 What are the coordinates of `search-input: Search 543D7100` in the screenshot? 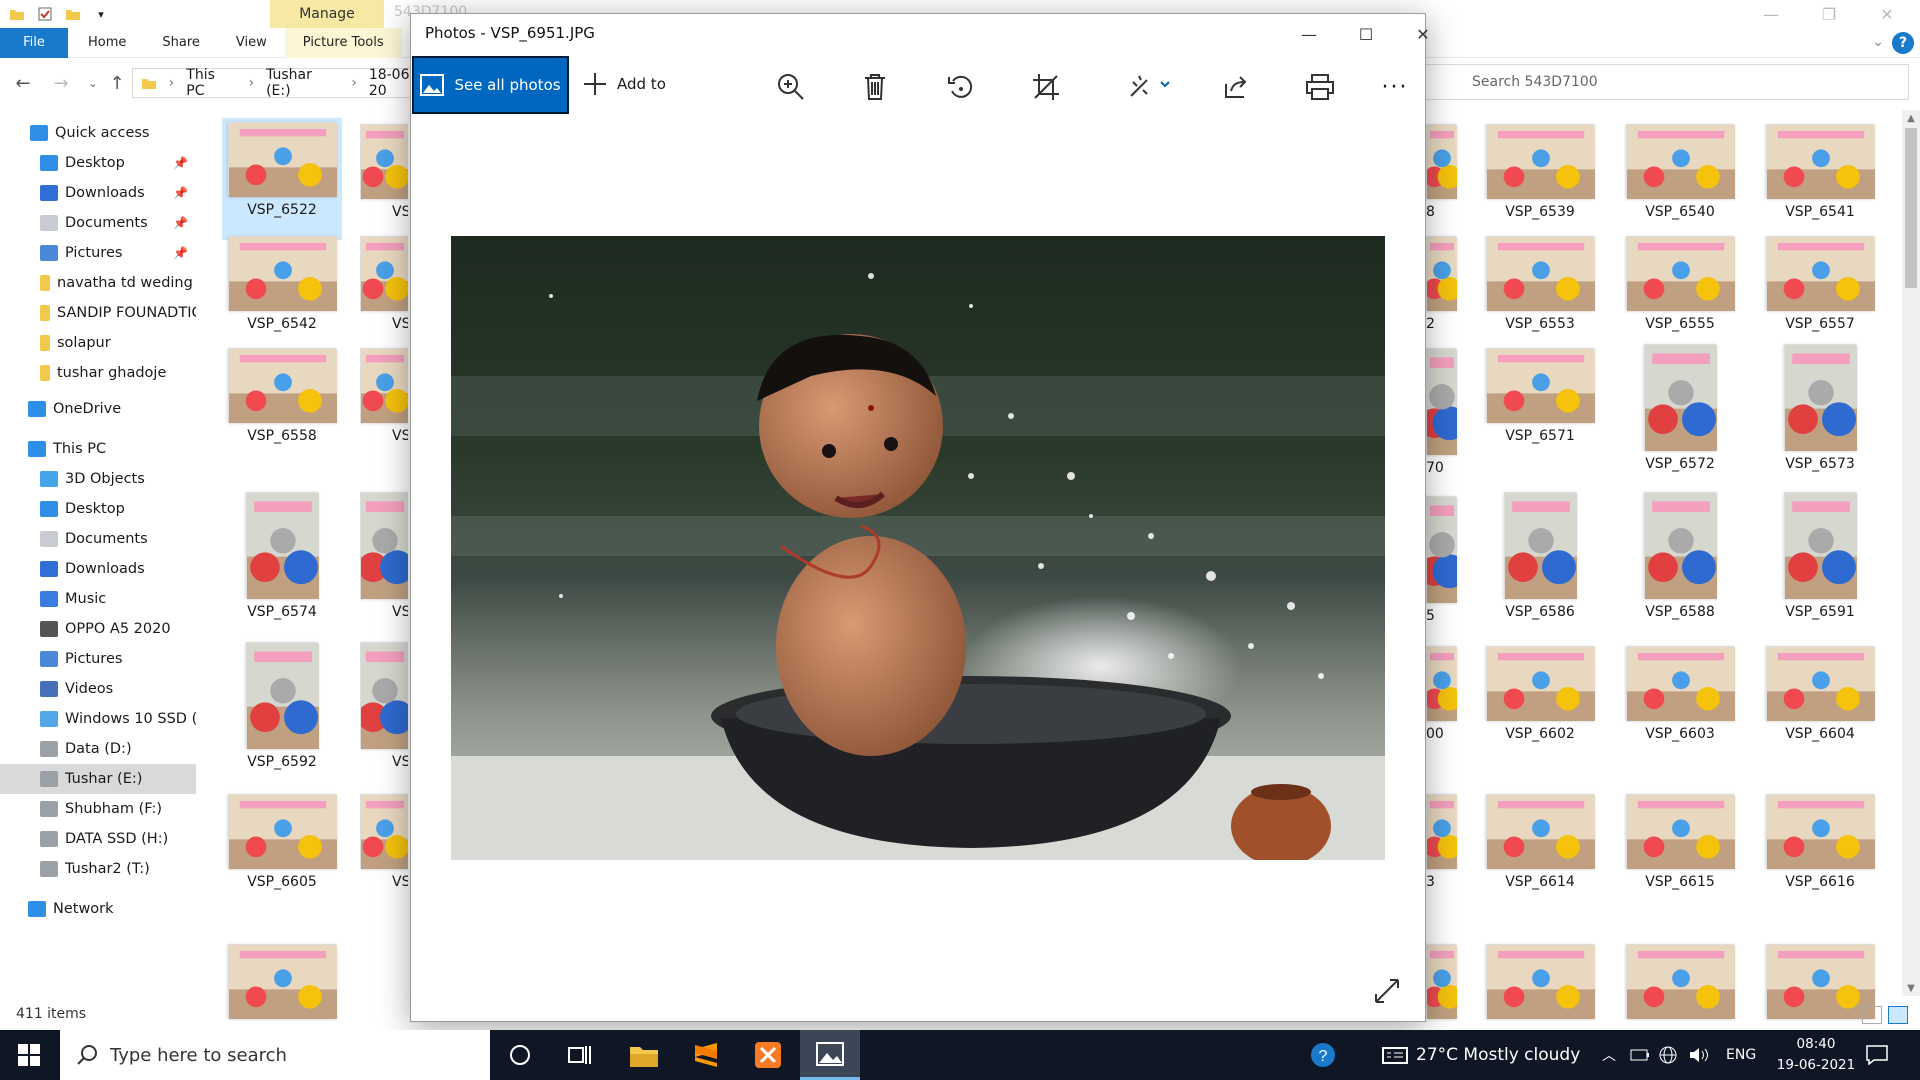 It's located at (1667, 82).